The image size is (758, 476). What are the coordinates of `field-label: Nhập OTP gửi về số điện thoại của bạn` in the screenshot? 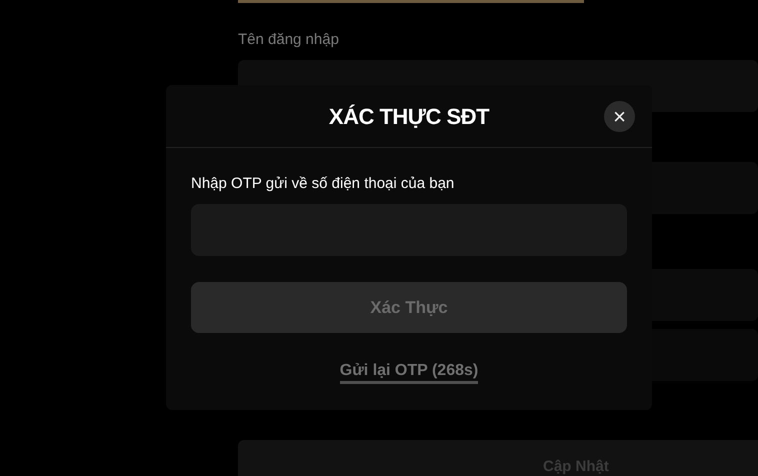 It's located at (323, 184).